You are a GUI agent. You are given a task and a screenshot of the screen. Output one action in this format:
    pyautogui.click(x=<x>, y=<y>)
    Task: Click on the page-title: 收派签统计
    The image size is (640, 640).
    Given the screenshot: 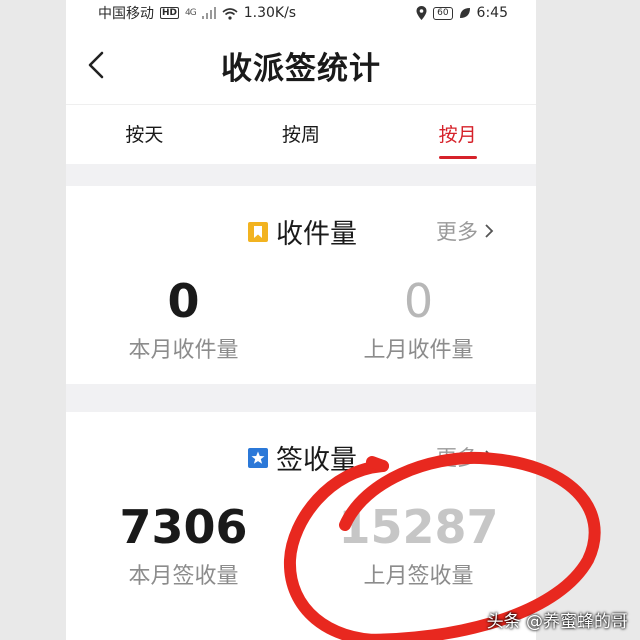 What is the action you would take?
    pyautogui.click(x=301, y=68)
    